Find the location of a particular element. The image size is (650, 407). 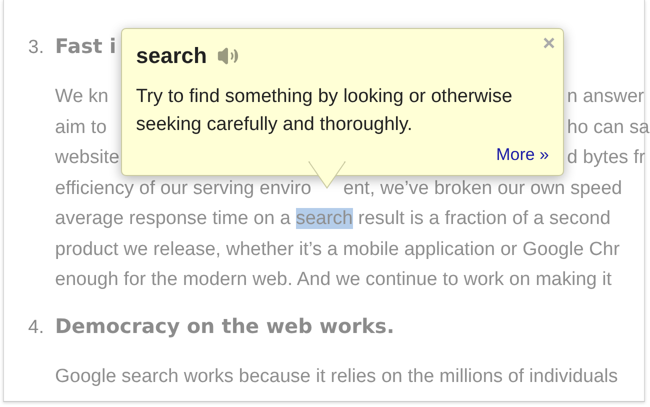

definition-word: search is located at coordinates (171, 56).